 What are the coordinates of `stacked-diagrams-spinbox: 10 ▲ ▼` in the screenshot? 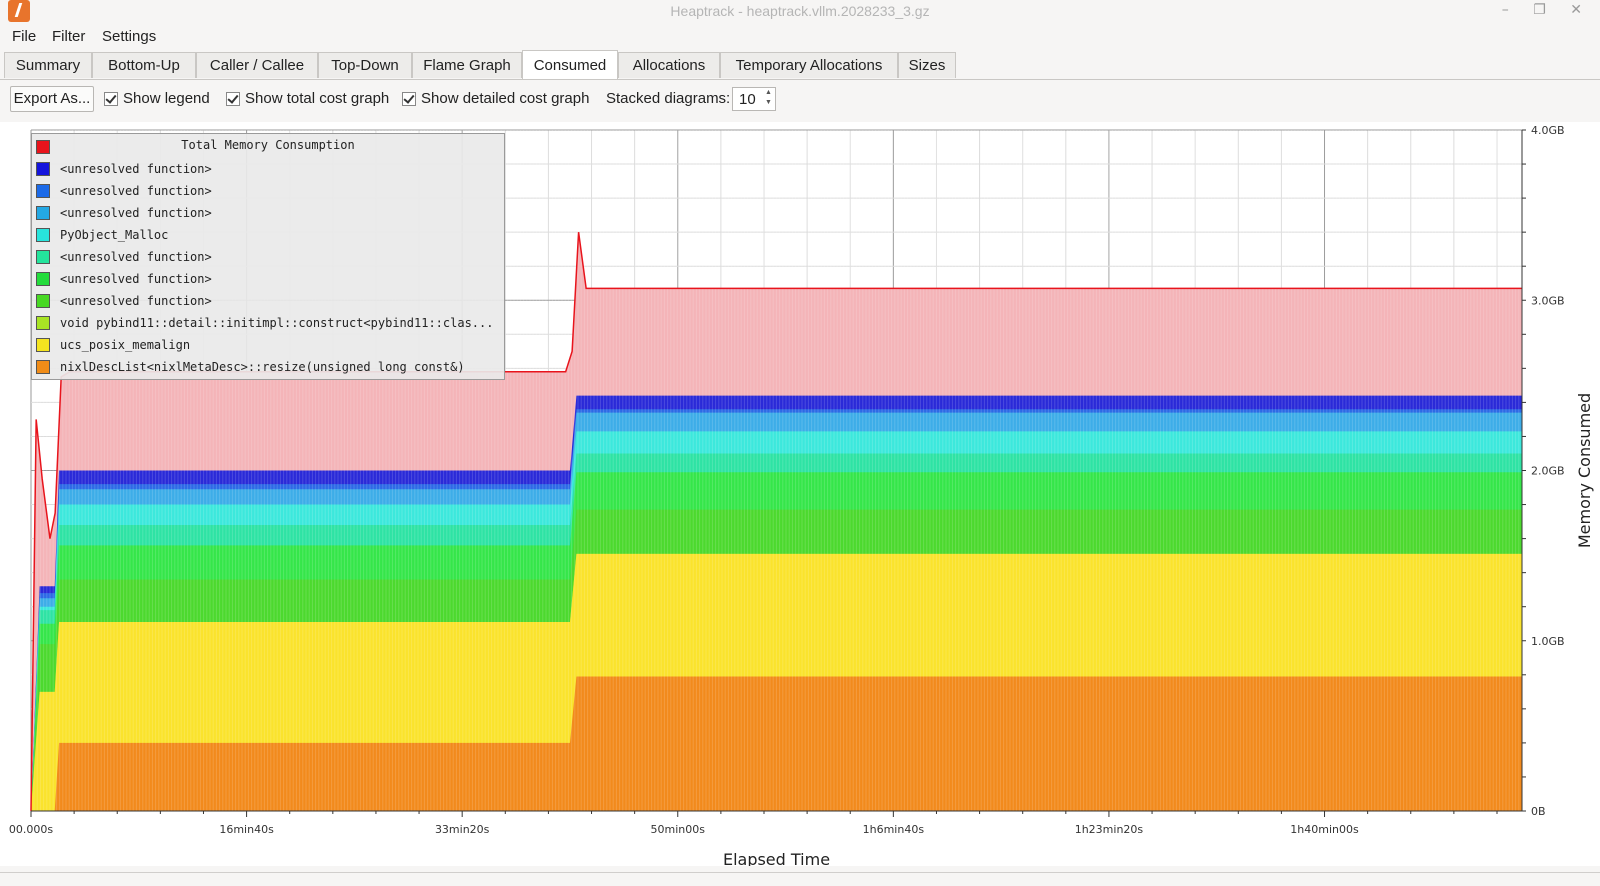 It's located at (754, 99).